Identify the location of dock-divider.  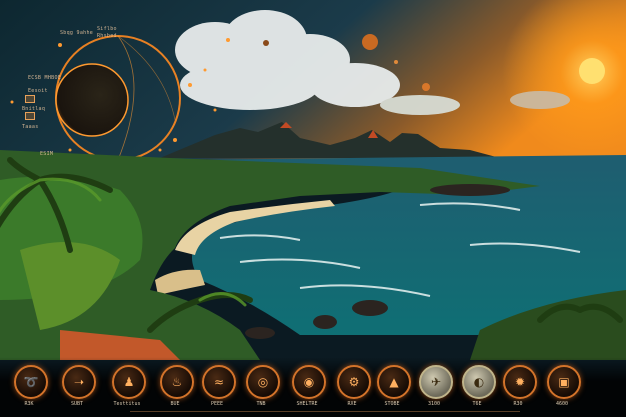
(325, 411).